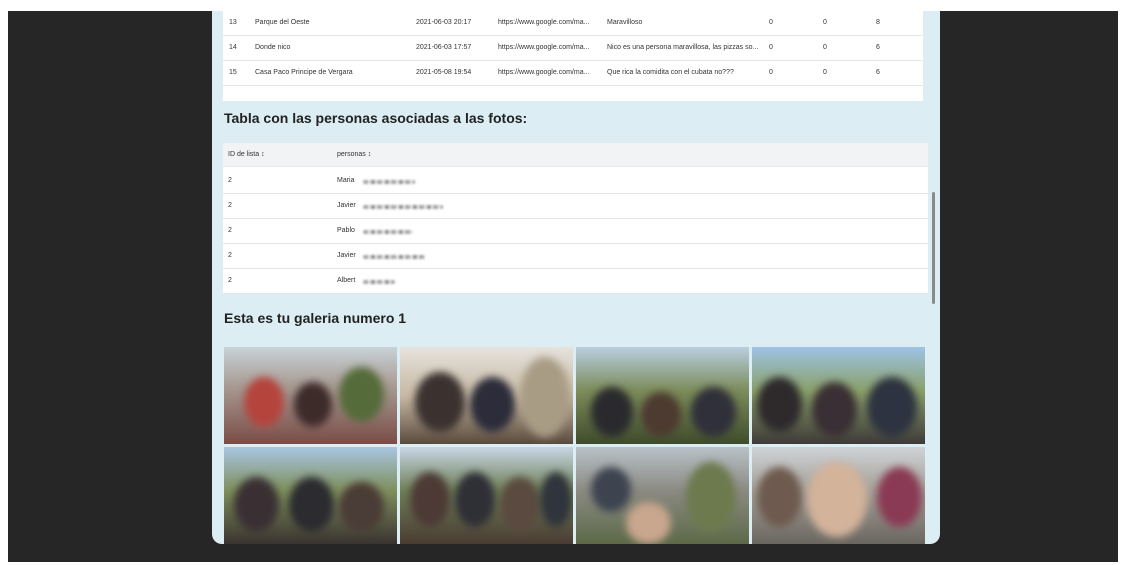 The height and width of the screenshot is (565, 1129). What do you see at coordinates (575, 181) in the screenshot?
I see `table-row: 2 Maria` at bounding box center [575, 181].